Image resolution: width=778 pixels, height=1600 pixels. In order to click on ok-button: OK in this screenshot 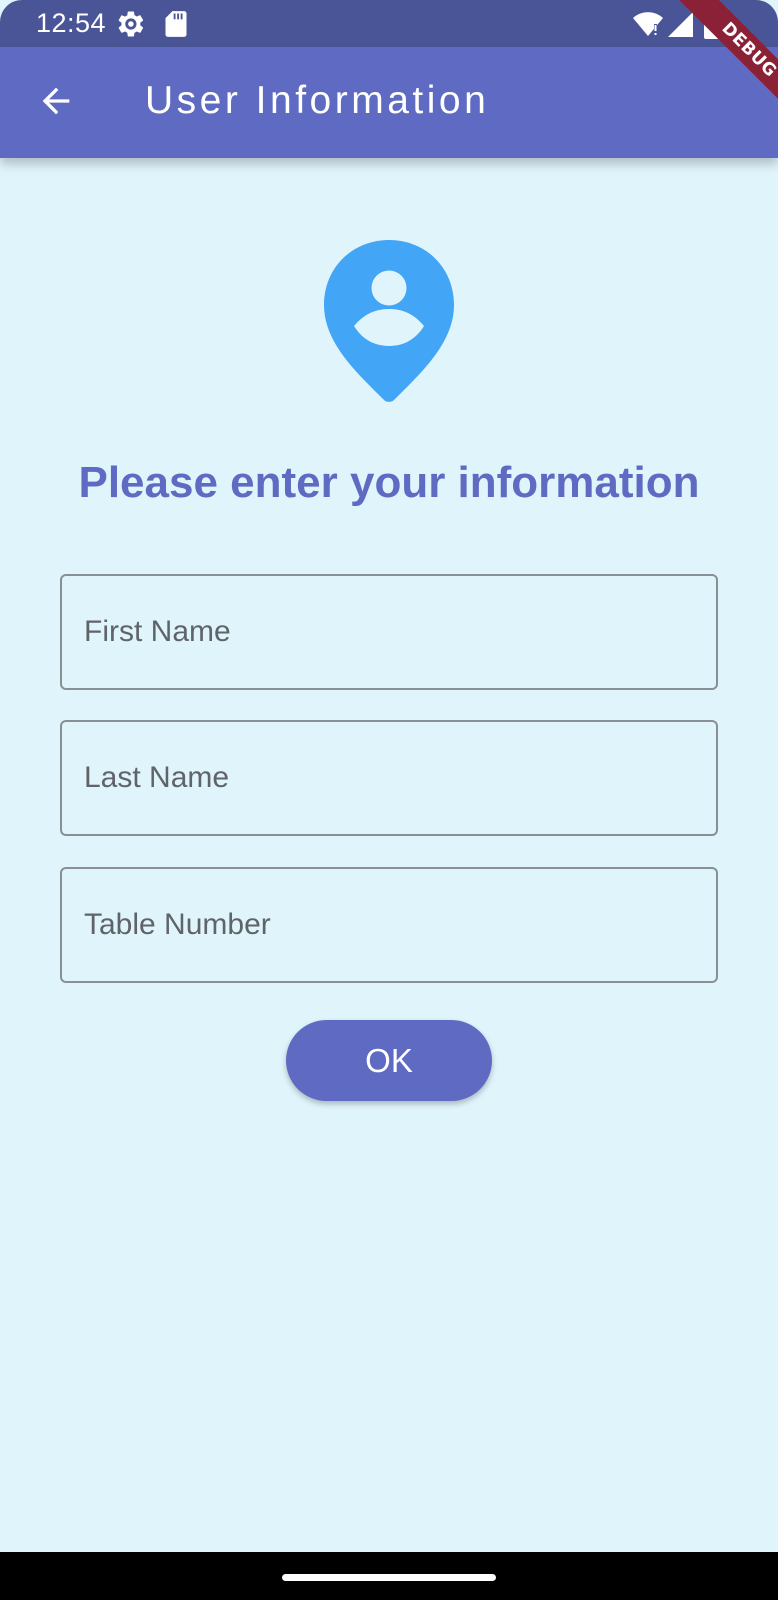, I will do `click(389, 1060)`.